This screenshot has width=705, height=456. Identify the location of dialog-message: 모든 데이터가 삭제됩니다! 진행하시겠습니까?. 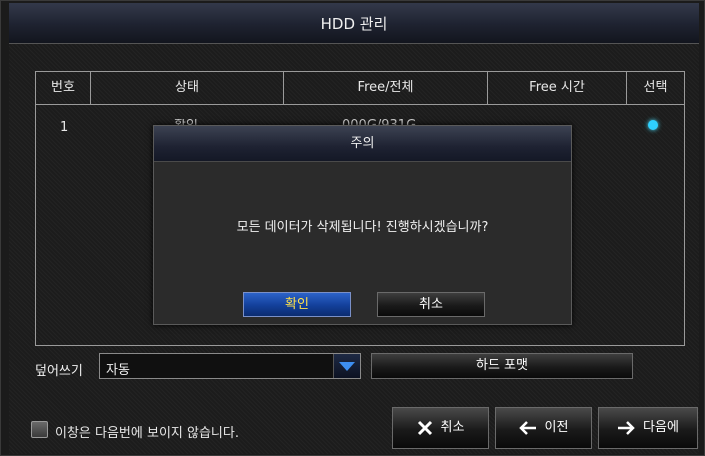
(362, 227).